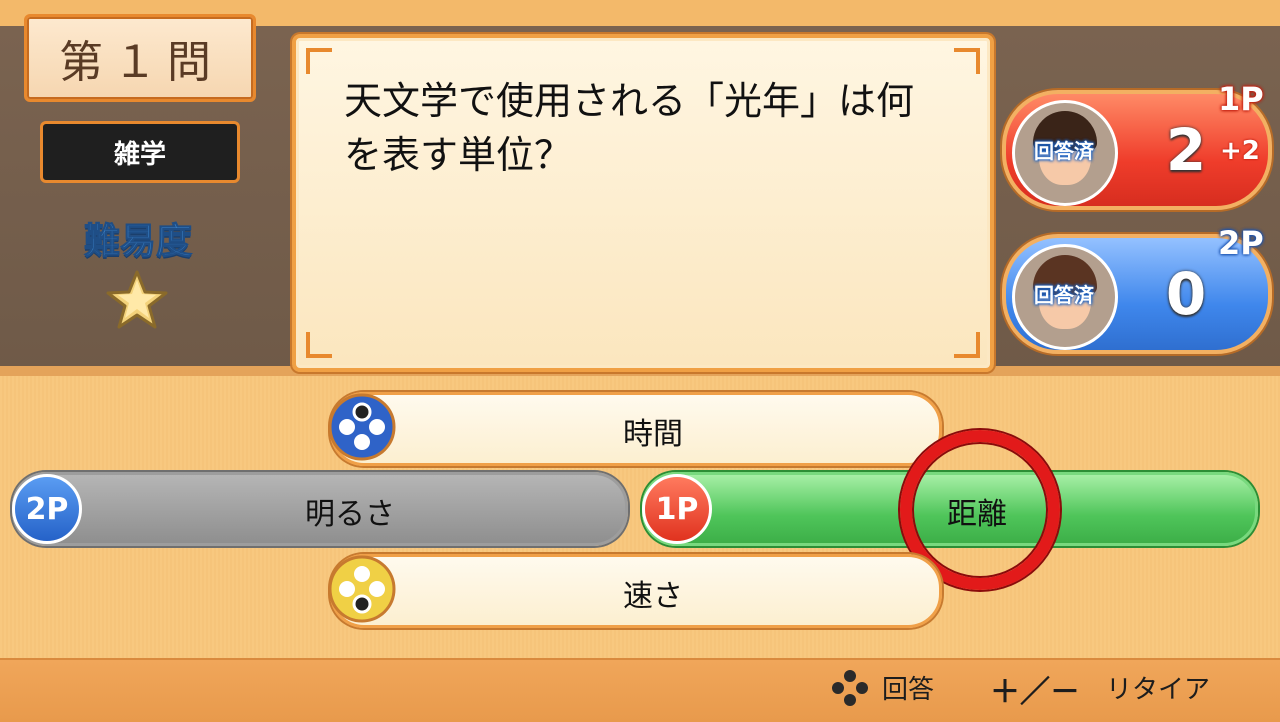  Describe the element at coordinates (640, 690) in the screenshot. I see `footer-bar` at that location.